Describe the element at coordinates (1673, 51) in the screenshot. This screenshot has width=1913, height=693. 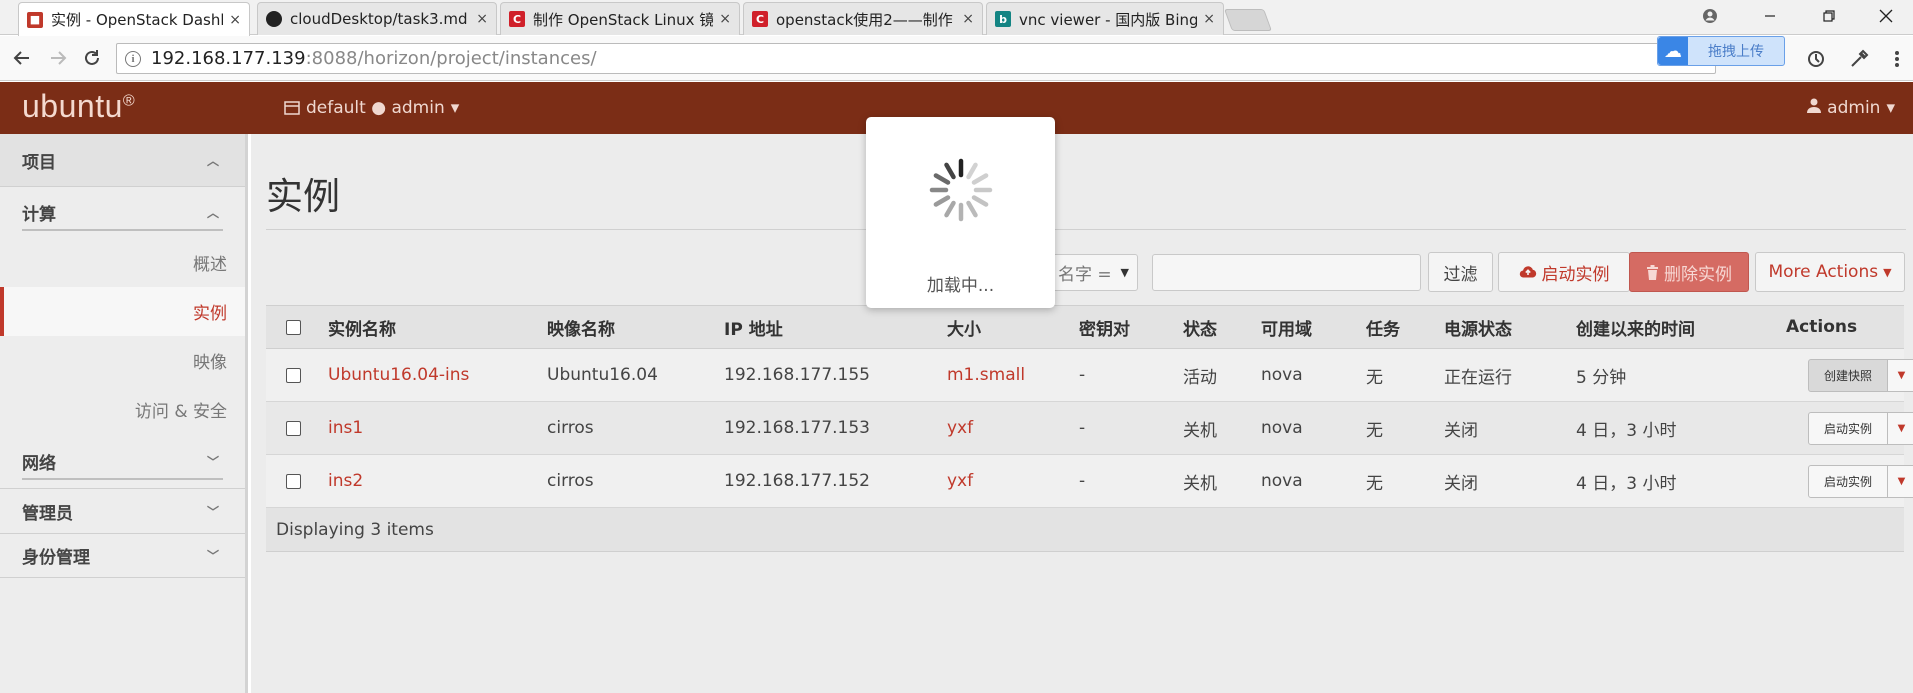
I see `cloud-icon: ☁` at that location.